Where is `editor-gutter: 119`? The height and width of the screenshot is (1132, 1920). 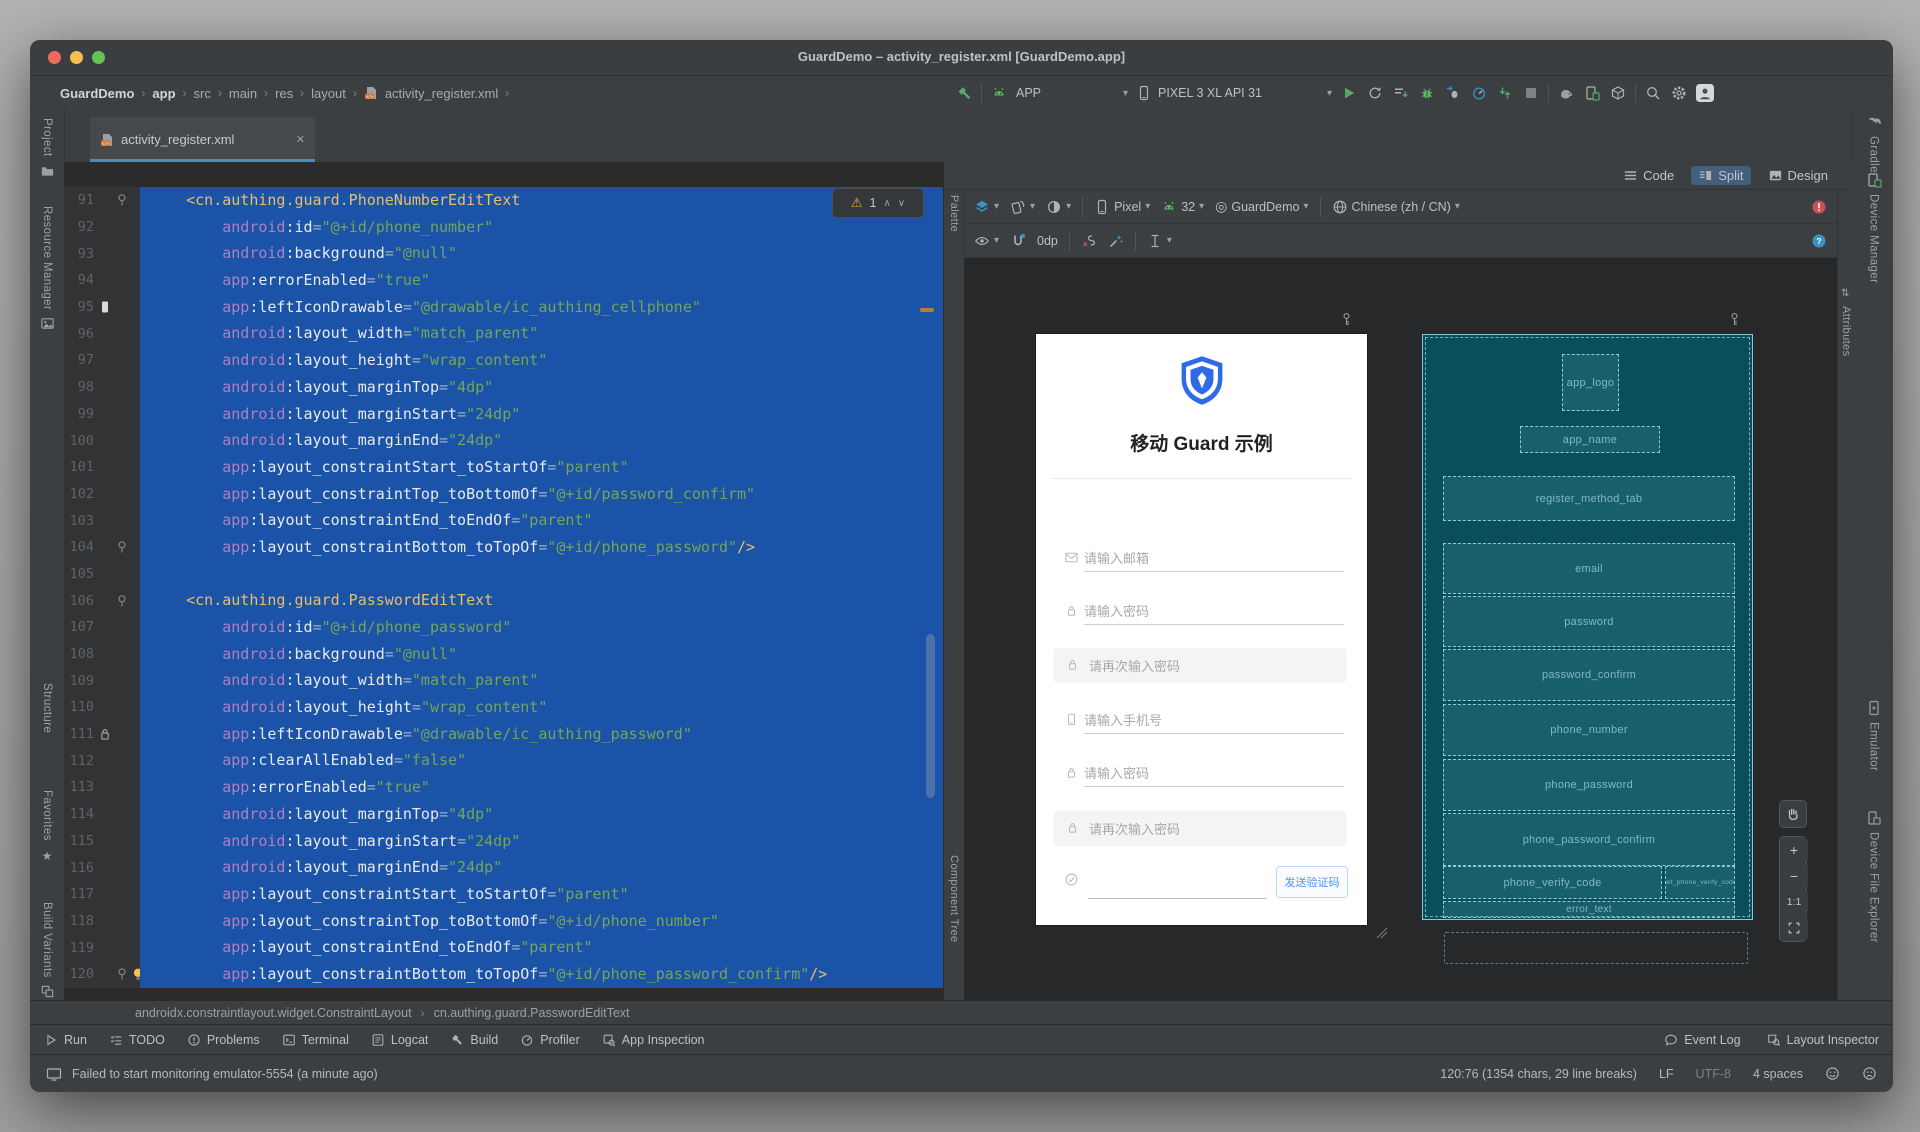 editor-gutter: 119 is located at coordinates (102, 947).